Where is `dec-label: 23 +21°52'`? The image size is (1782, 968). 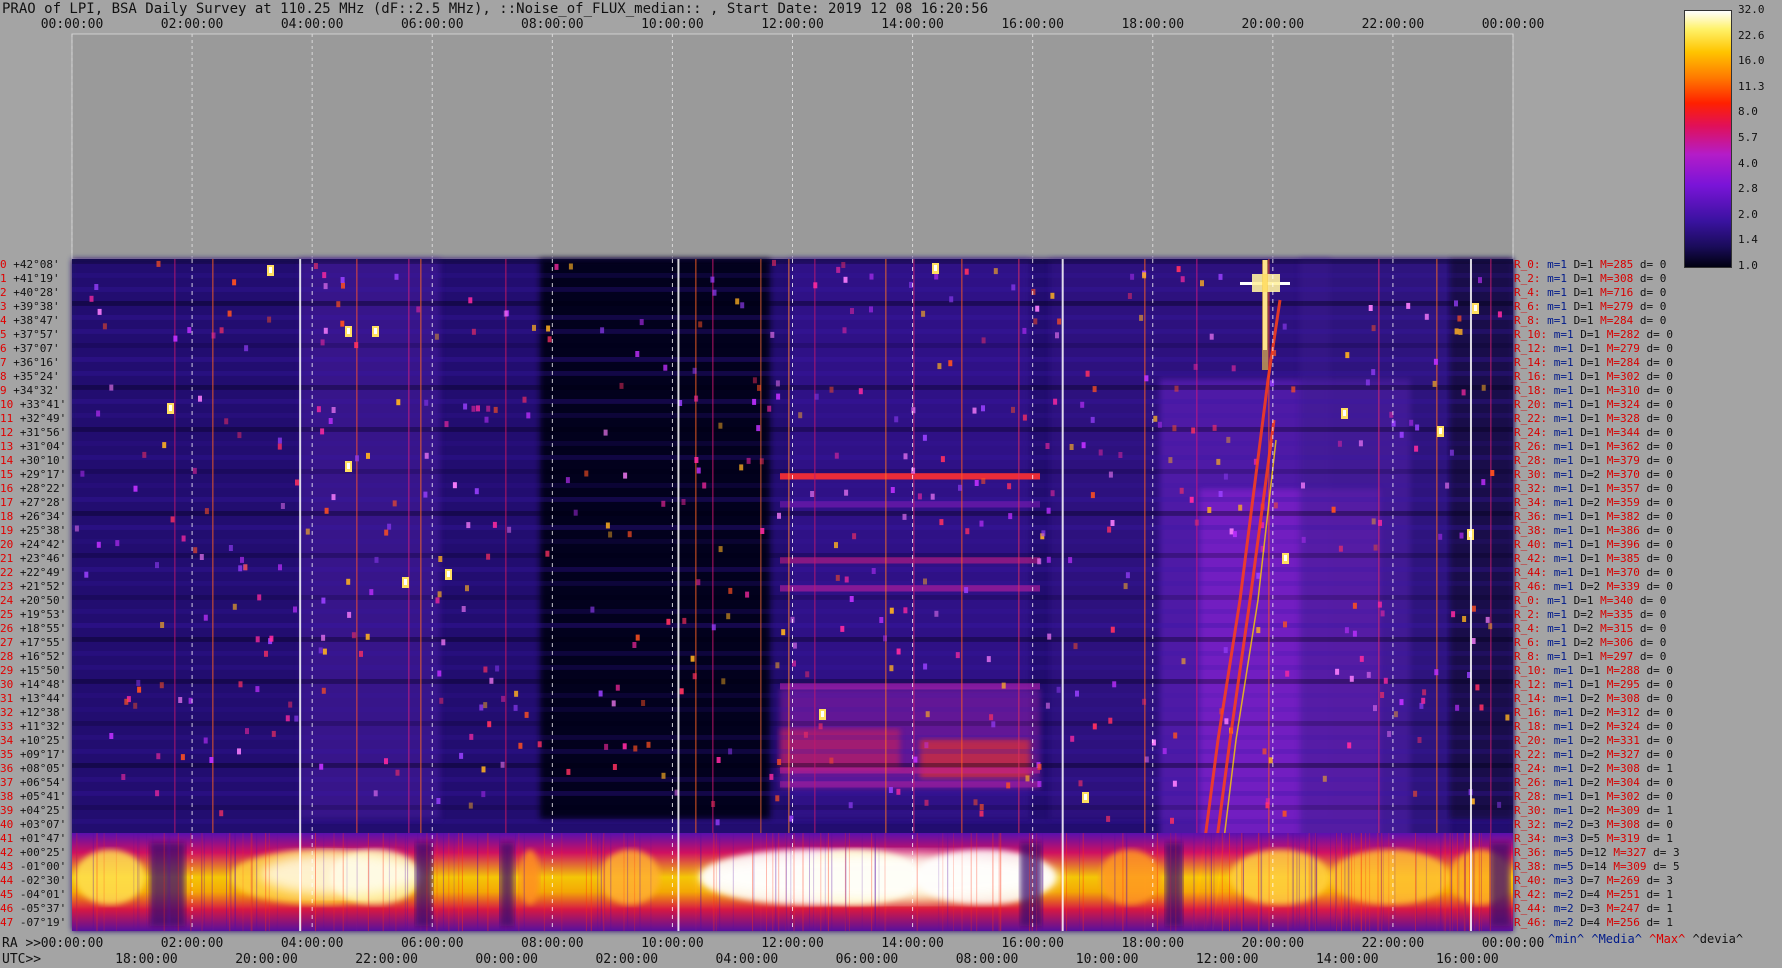
dec-label: 23 +21°52' is located at coordinates (33, 587).